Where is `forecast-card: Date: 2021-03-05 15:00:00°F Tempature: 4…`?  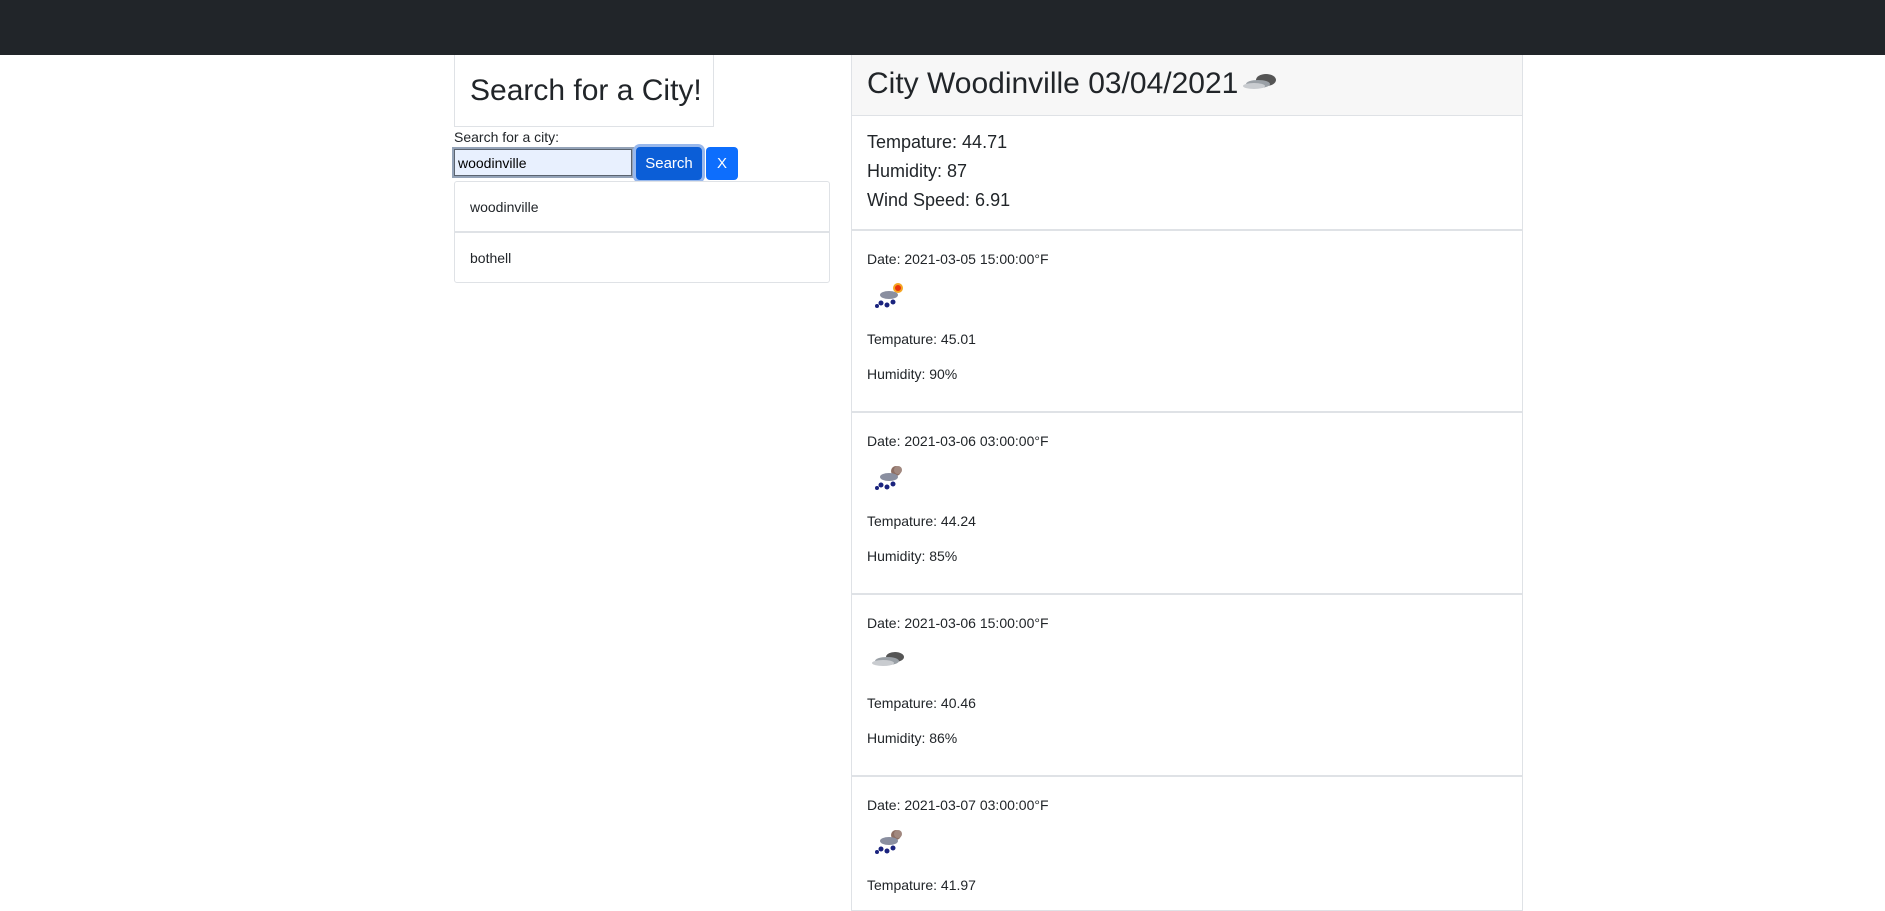 forecast-card: Date: 2021-03-05 15:00:00°F Tempature: 4… is located at coordinates (1187, 321).